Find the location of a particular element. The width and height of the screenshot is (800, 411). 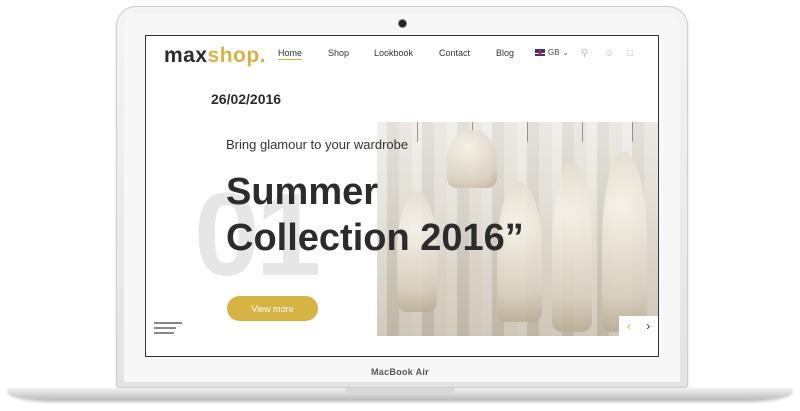

bag-icon: □ is located at coordinates (630, 53).